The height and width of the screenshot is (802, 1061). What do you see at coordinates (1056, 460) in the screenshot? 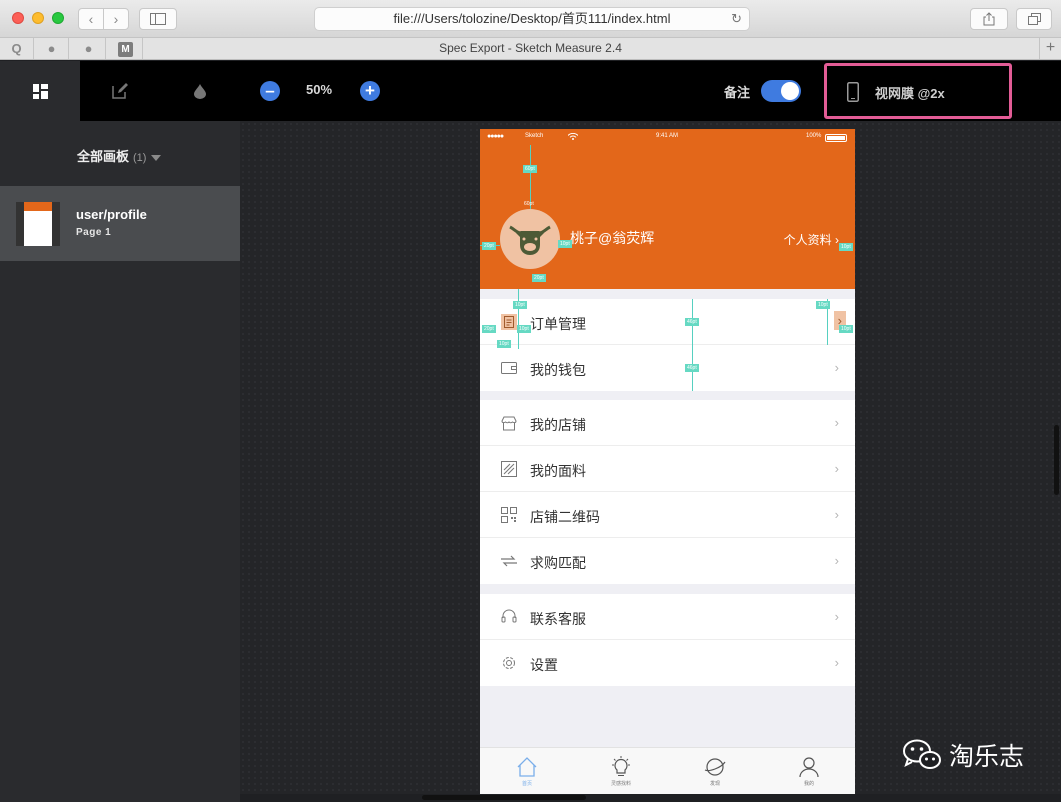
I see `vertical-scrollbar` at bounding box center [1056, 460].